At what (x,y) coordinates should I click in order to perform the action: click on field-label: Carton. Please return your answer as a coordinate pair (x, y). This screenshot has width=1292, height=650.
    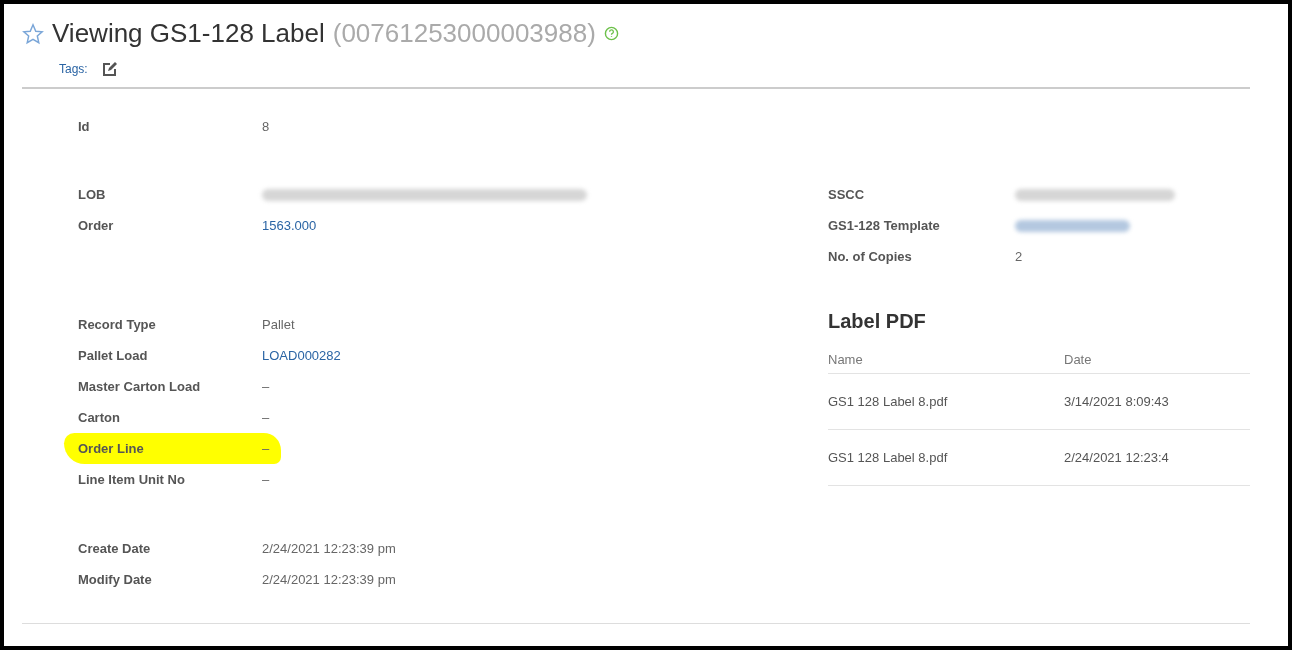
    Looking at the image, I should click on (99, 417).